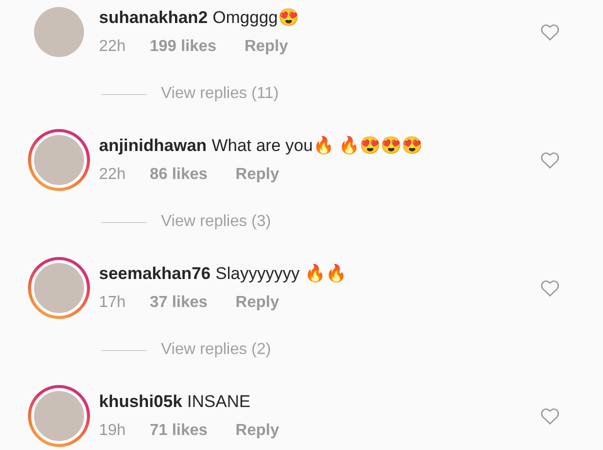  Describe the element at coordinates (112, 431) in the screenshot. I see `comment-time: 19h` at that location.